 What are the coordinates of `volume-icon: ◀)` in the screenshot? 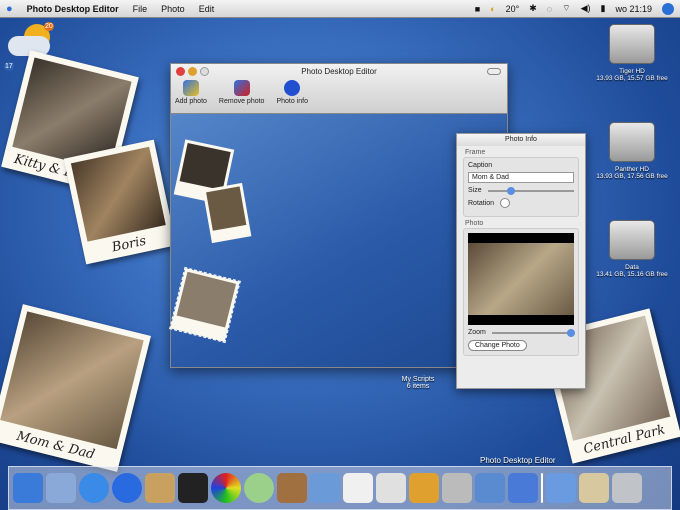 It's located at (586, 8).